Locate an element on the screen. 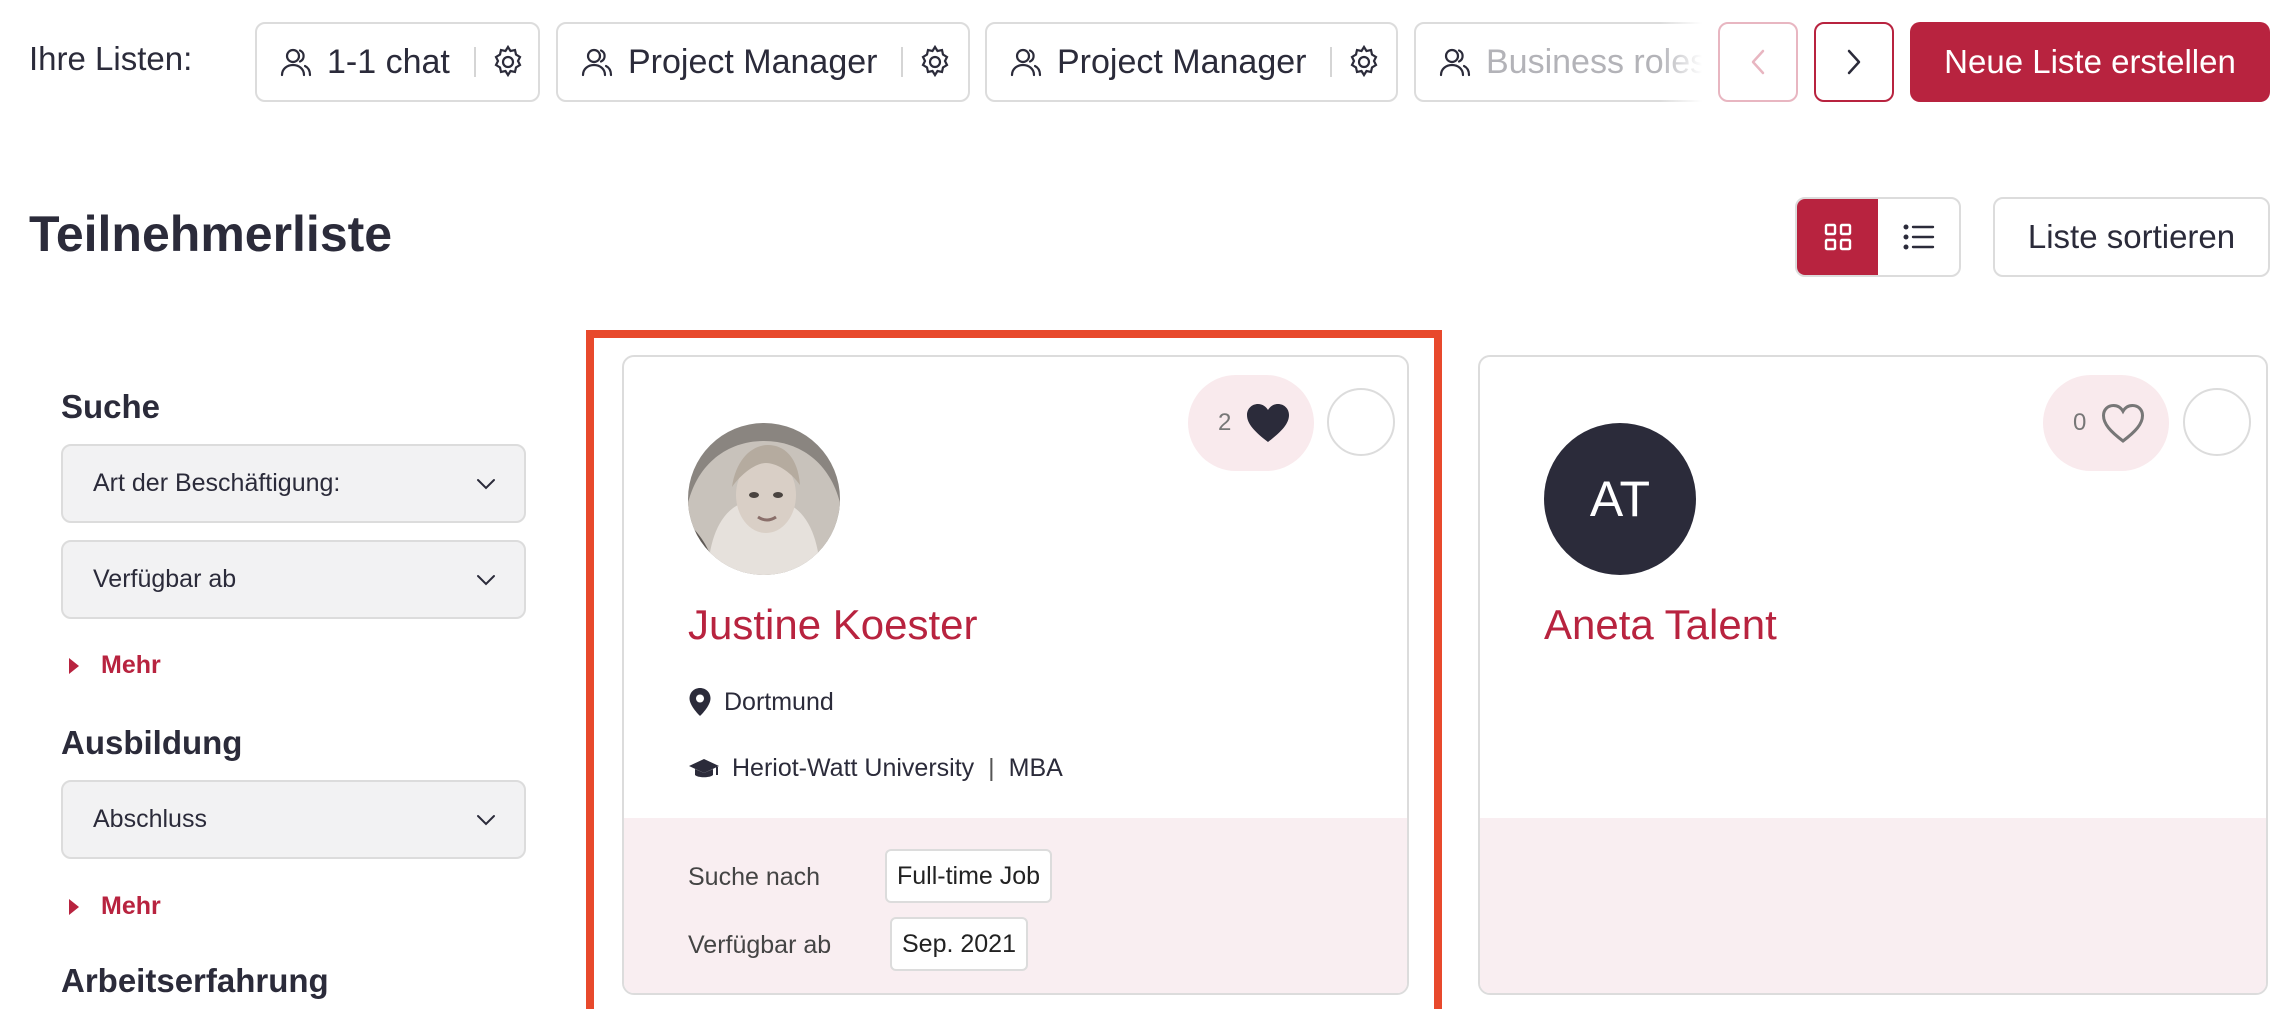 The height and width of the screenshot is (1009, 2288). degree-text: MBA is located at coordinates (1035, 768).